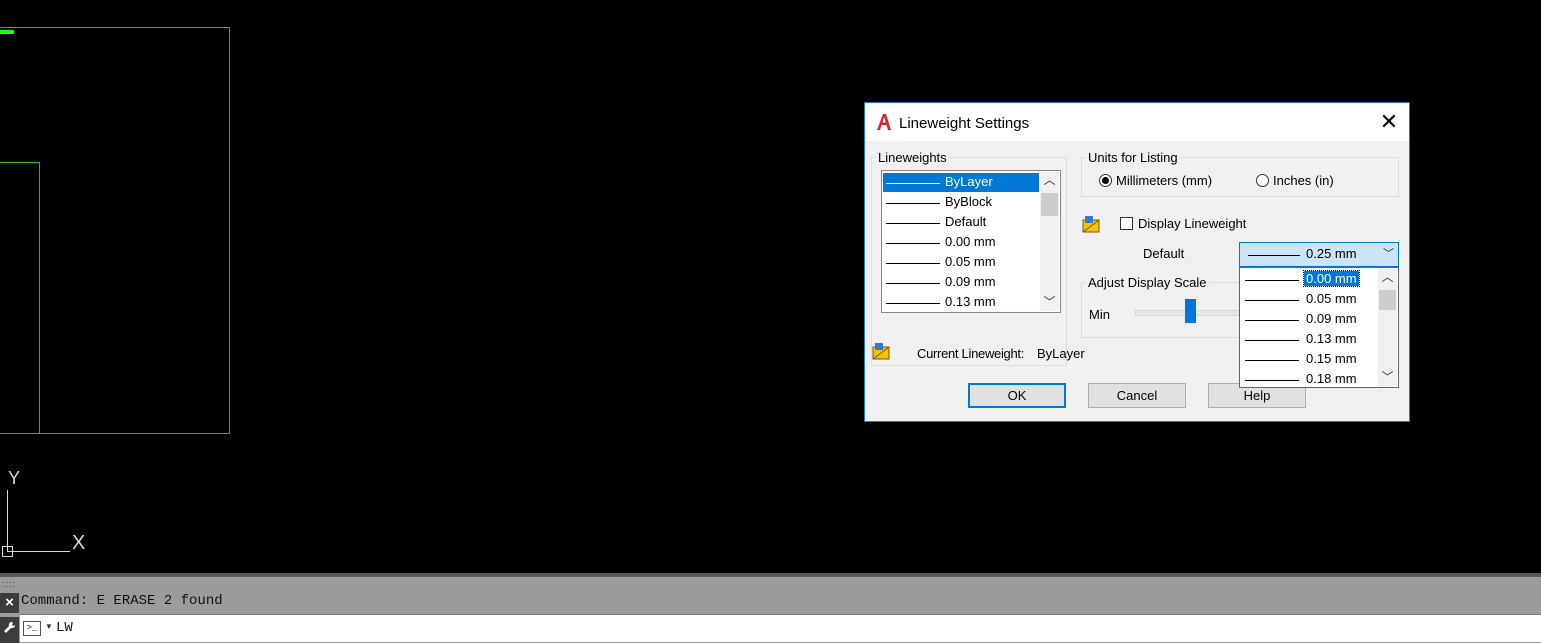  What do you see at coordinates (9, 603) in the screenshot?
I see `command-line-close-button: ×` at bounding box center [9, 603].